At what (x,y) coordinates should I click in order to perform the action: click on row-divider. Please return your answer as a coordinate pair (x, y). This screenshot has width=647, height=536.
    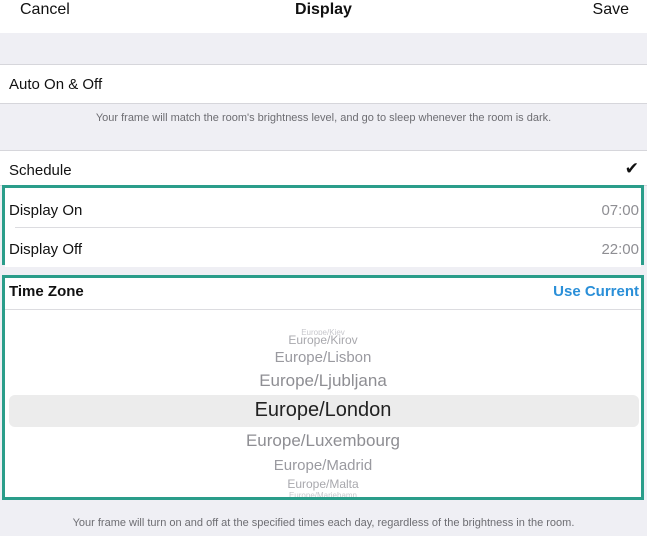
    Looking at the image, I should click on (328, 227).